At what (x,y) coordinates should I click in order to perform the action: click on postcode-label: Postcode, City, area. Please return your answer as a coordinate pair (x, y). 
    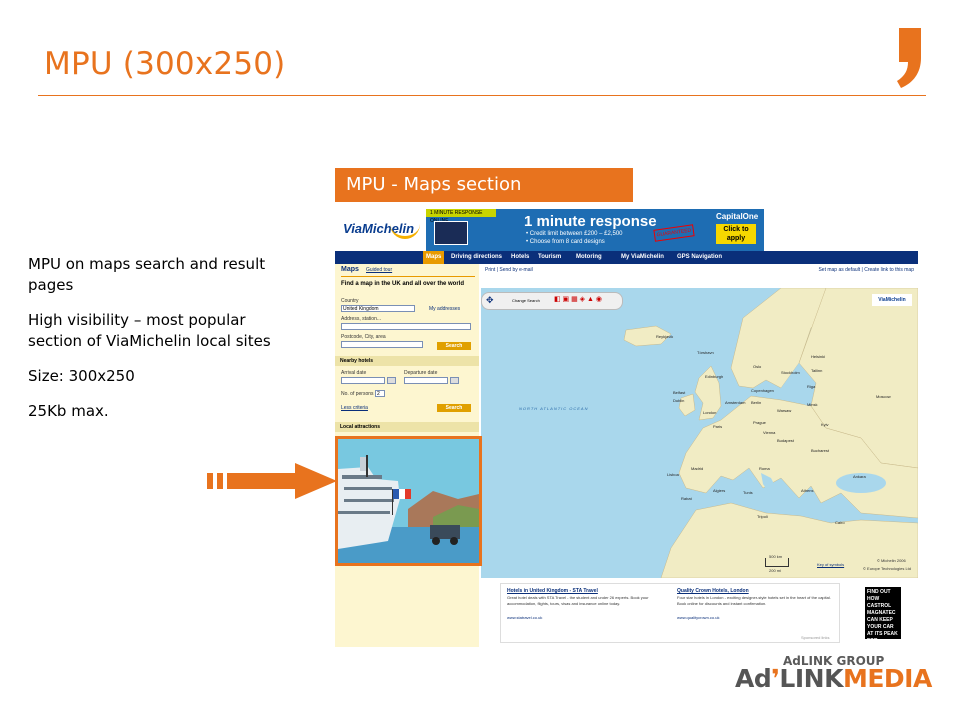
    Looking at the image, I should click on (363, 337).